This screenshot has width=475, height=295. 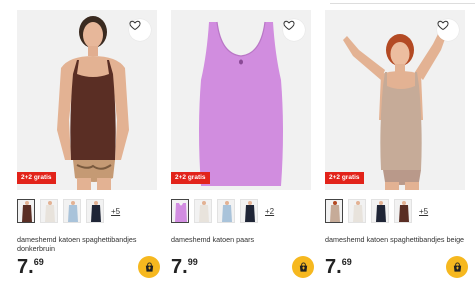 I want to click on product-price: 7.99, so click(x=184, y=267).